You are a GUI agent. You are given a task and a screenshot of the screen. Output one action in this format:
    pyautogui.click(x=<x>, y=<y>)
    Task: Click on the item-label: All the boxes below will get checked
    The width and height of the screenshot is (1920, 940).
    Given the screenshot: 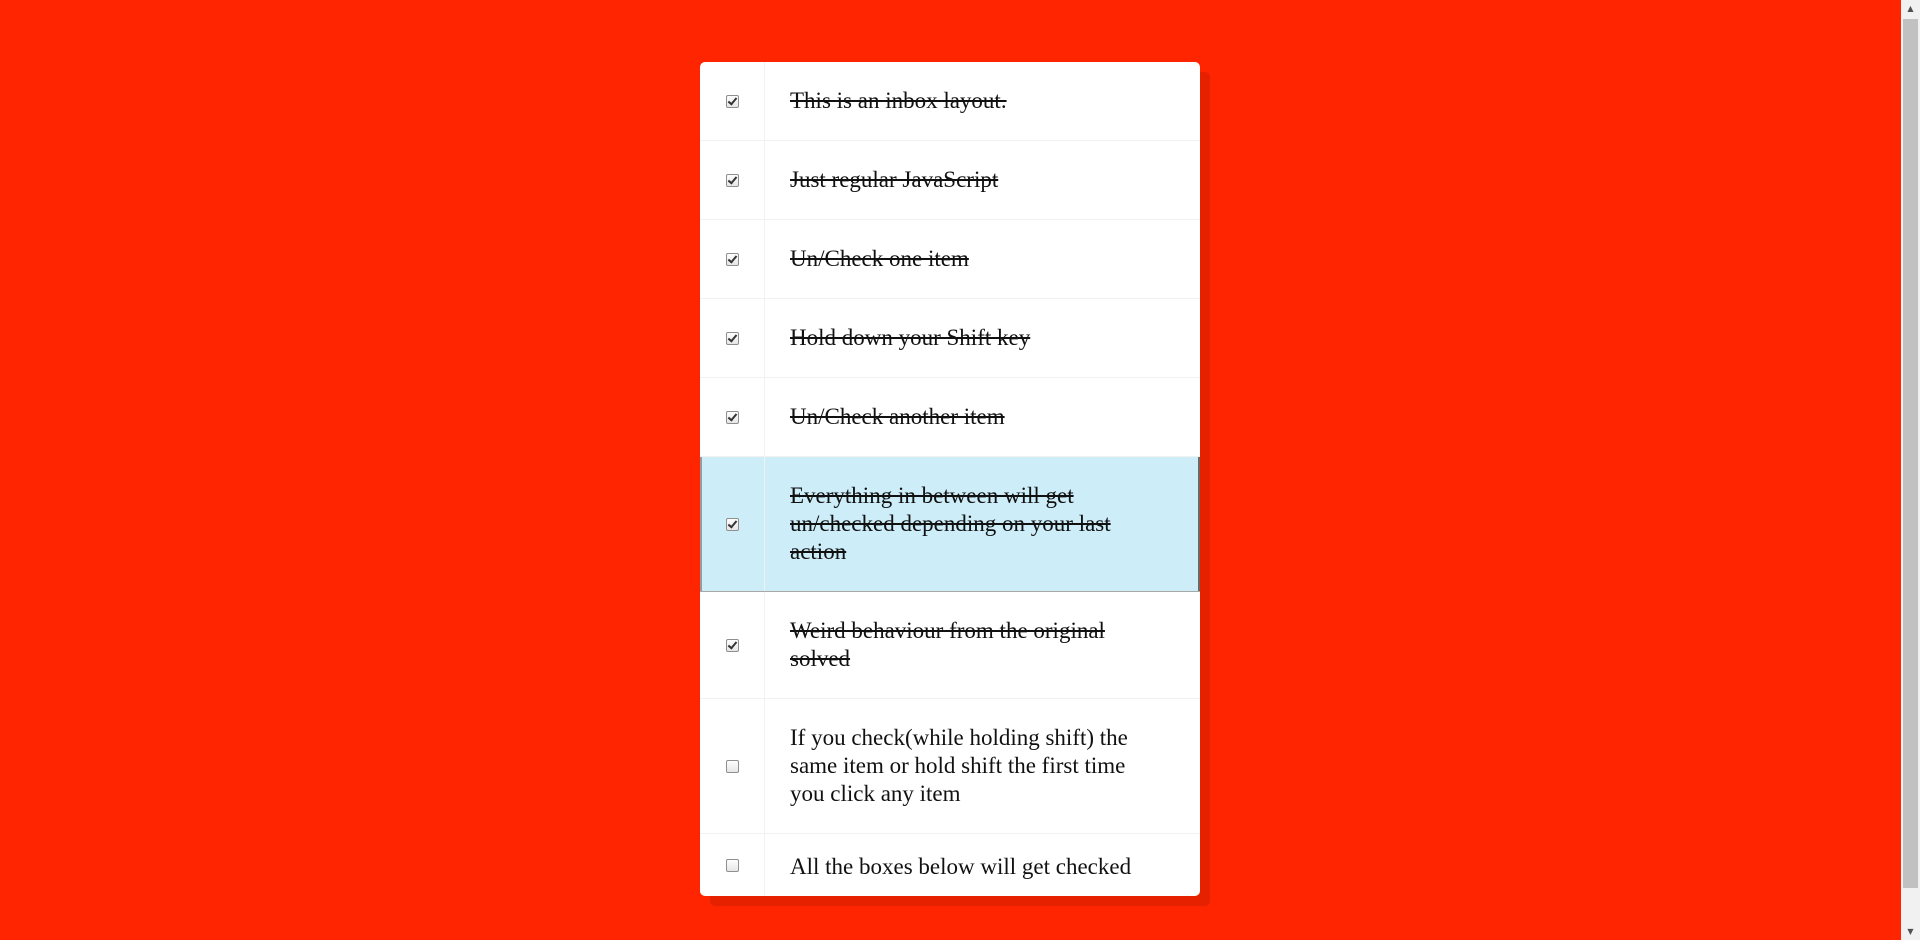 What is the action you would take?
    pyautogui.click(x=982, y=865)
    